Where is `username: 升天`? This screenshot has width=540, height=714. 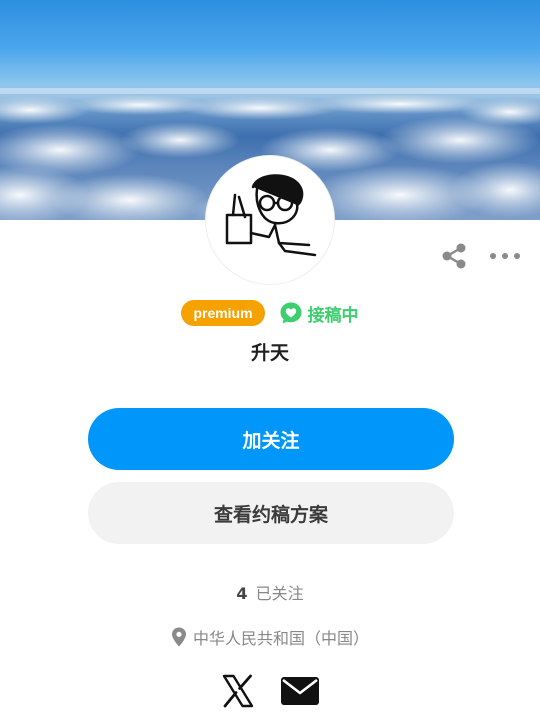
username: 升天 is located at coordinates (269, 353).